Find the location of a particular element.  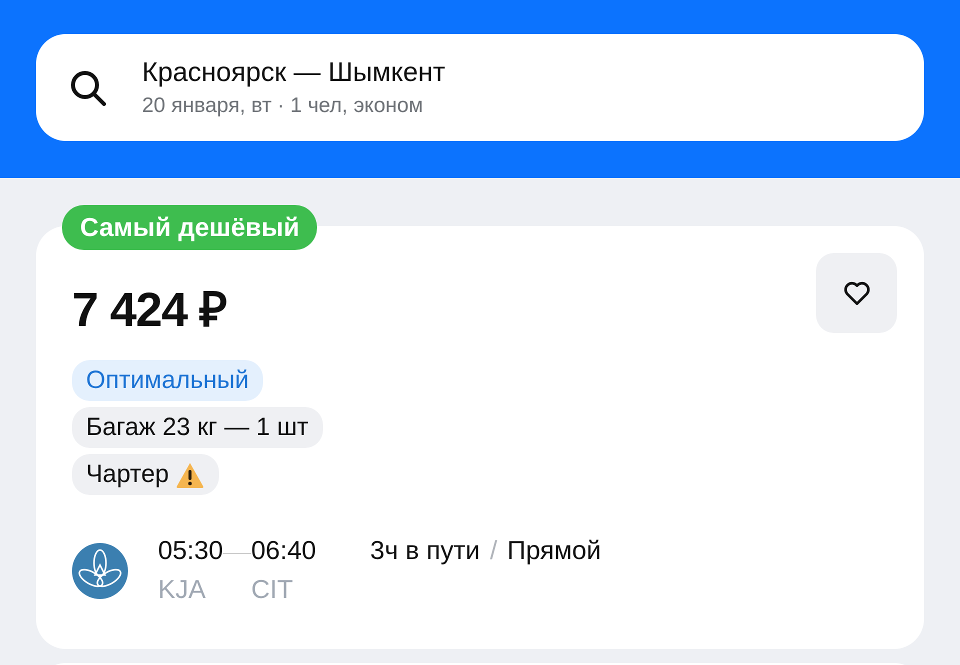

price: 7 424 ₽ is located at coordinates (149, 311).